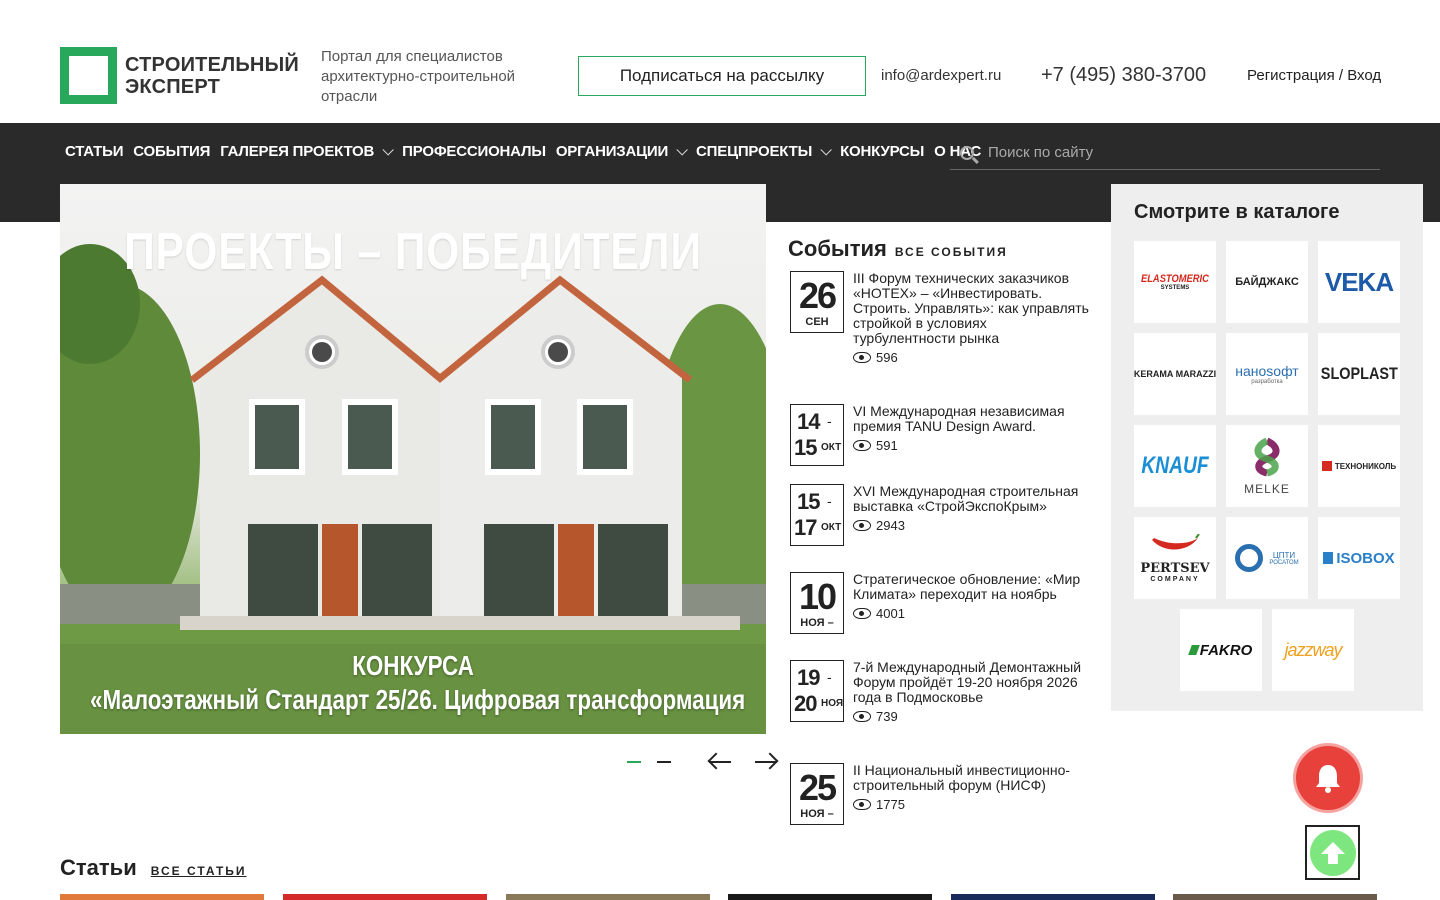  What do you see at coordinates (973, 804) in the screenshot?
I see `event-views: 1775` at bounding box center [973, 804].